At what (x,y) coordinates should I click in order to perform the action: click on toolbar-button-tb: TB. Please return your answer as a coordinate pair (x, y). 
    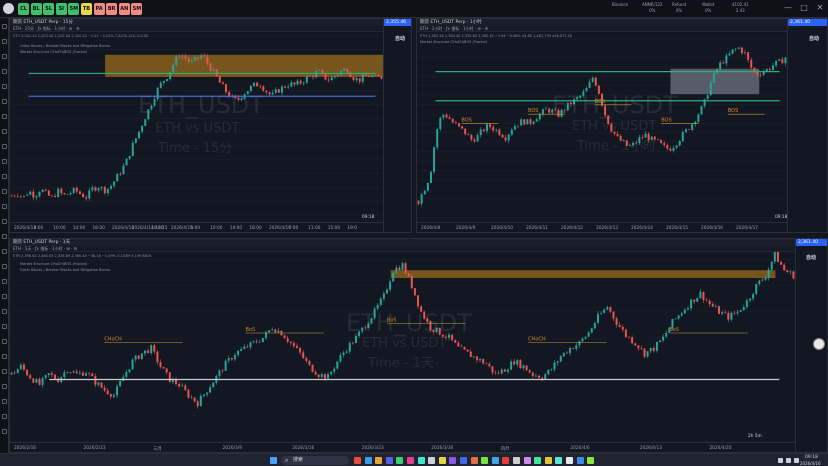
    Looking at the image, I should click on (86, 9).